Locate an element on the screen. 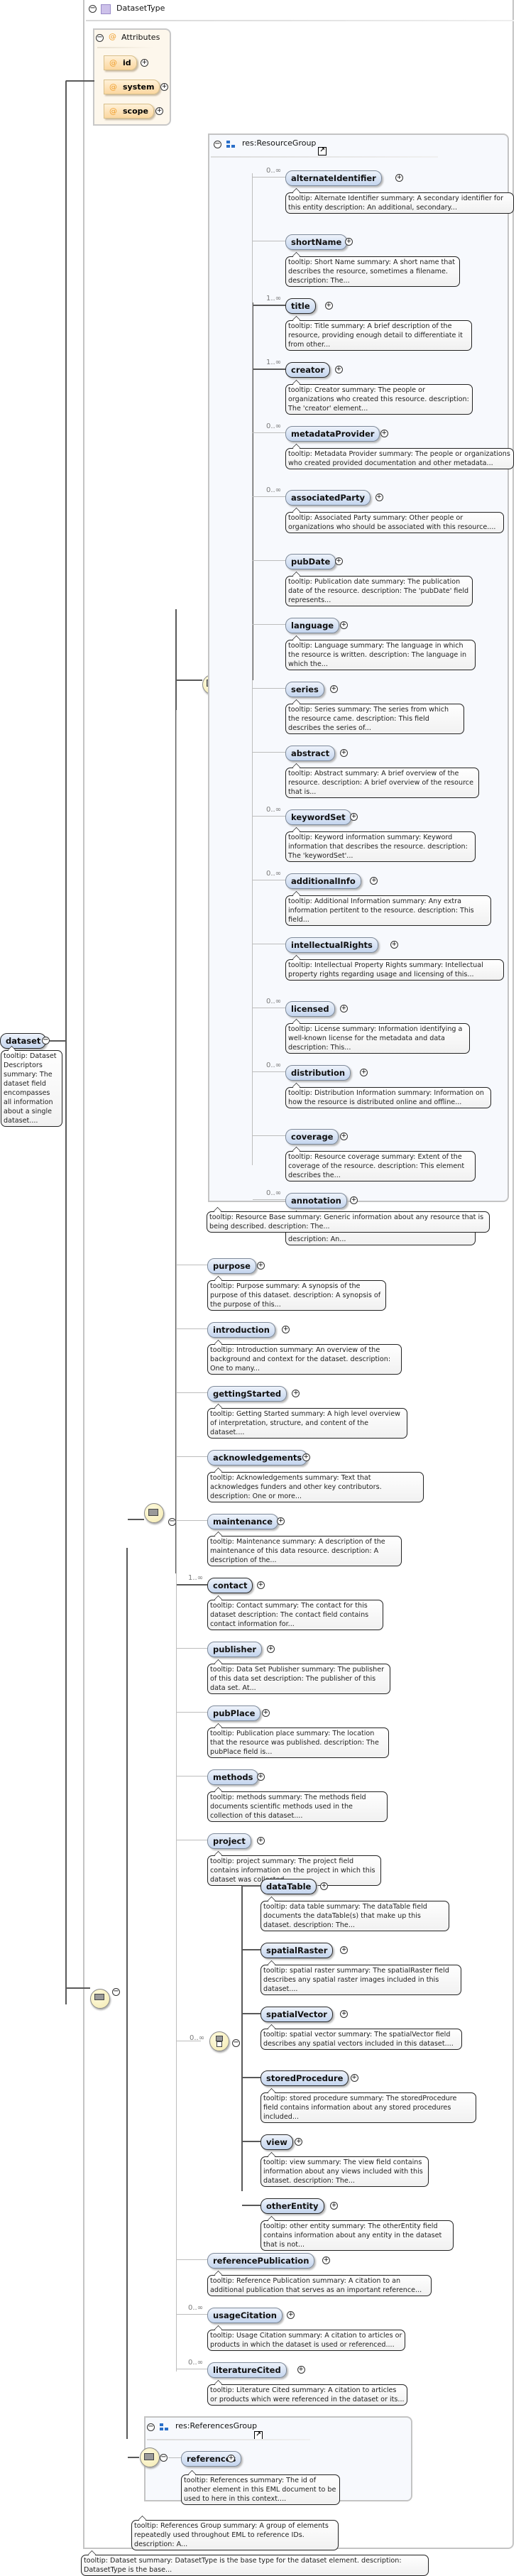 The image size is (521, 2576). element-pubDate: pubDate is located at coordinates (310, 561).